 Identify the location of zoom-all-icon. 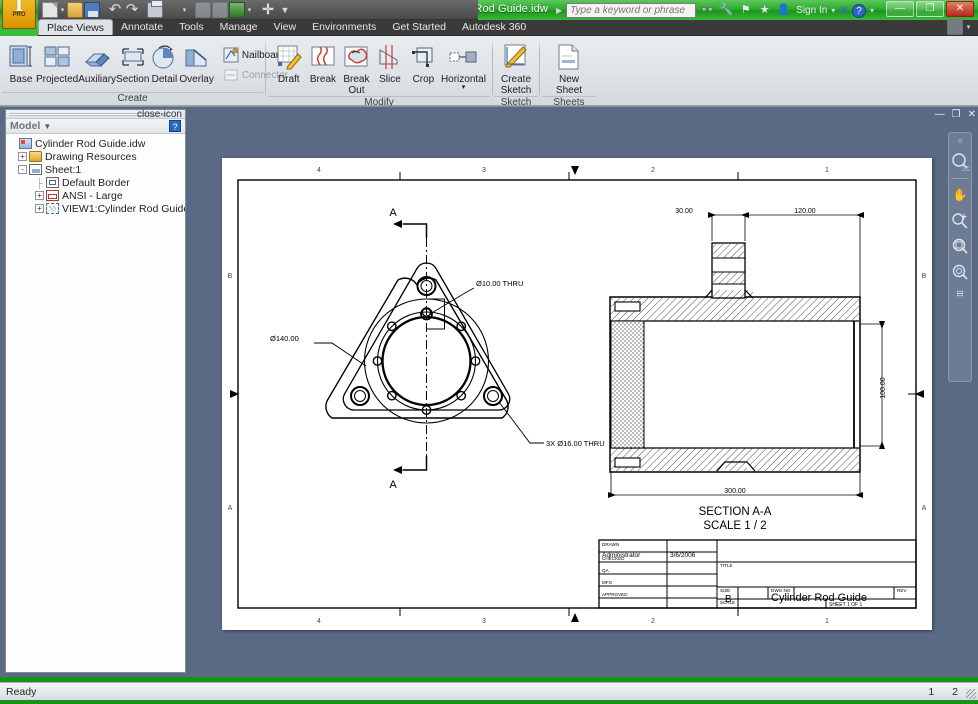
(960, 273).